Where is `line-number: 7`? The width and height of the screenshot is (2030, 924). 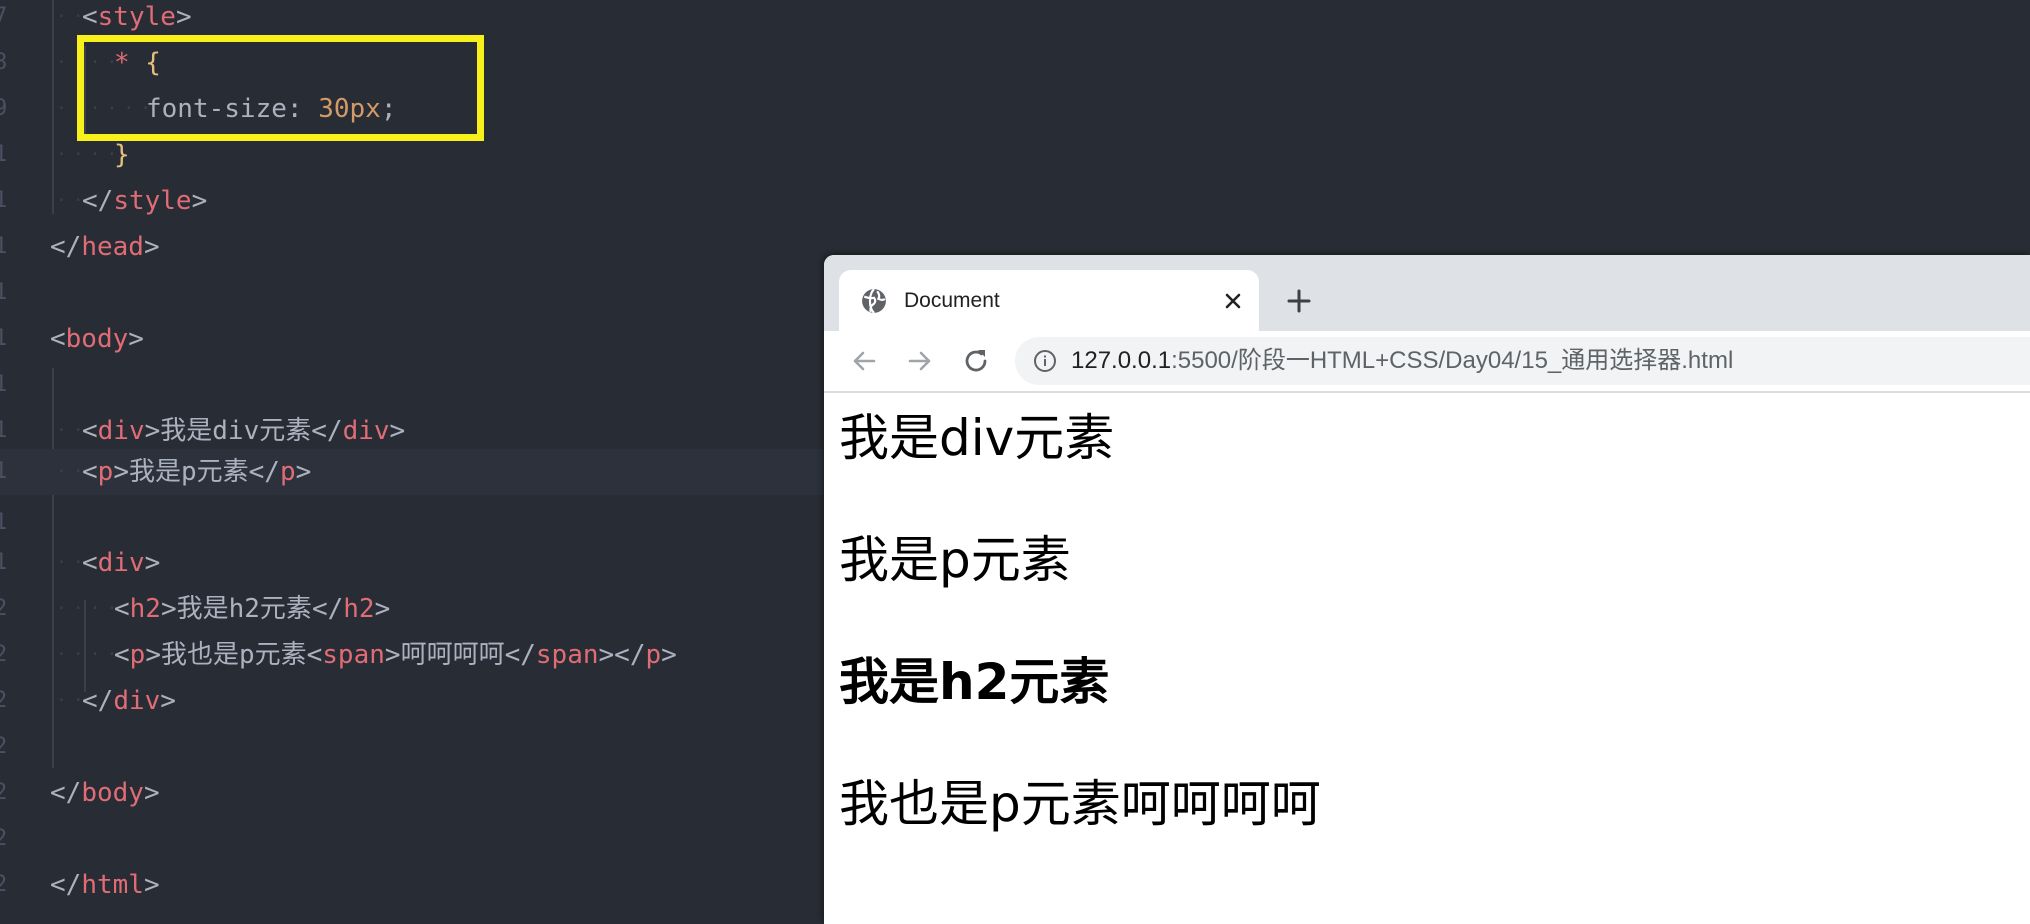 line-number: 7 is located at coordinates (4, 16).